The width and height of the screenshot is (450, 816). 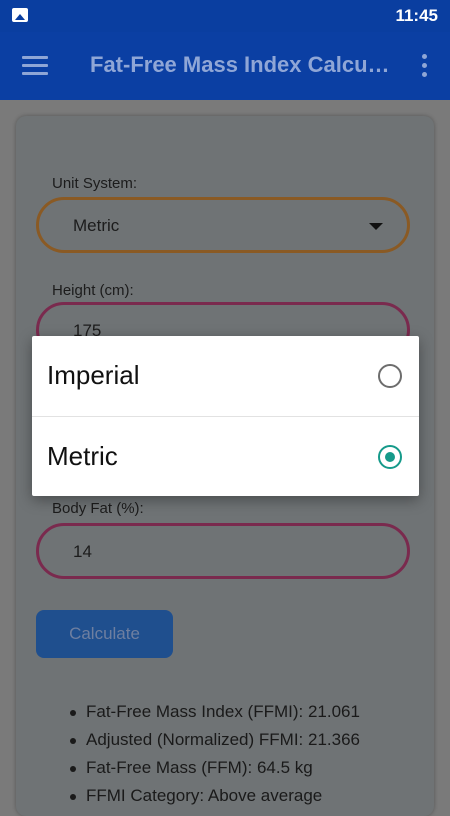 What do you see at coordinates (225, 376) in the screenshot?
I see `option-imperial: Imperial` at bounding box center [225, 376].